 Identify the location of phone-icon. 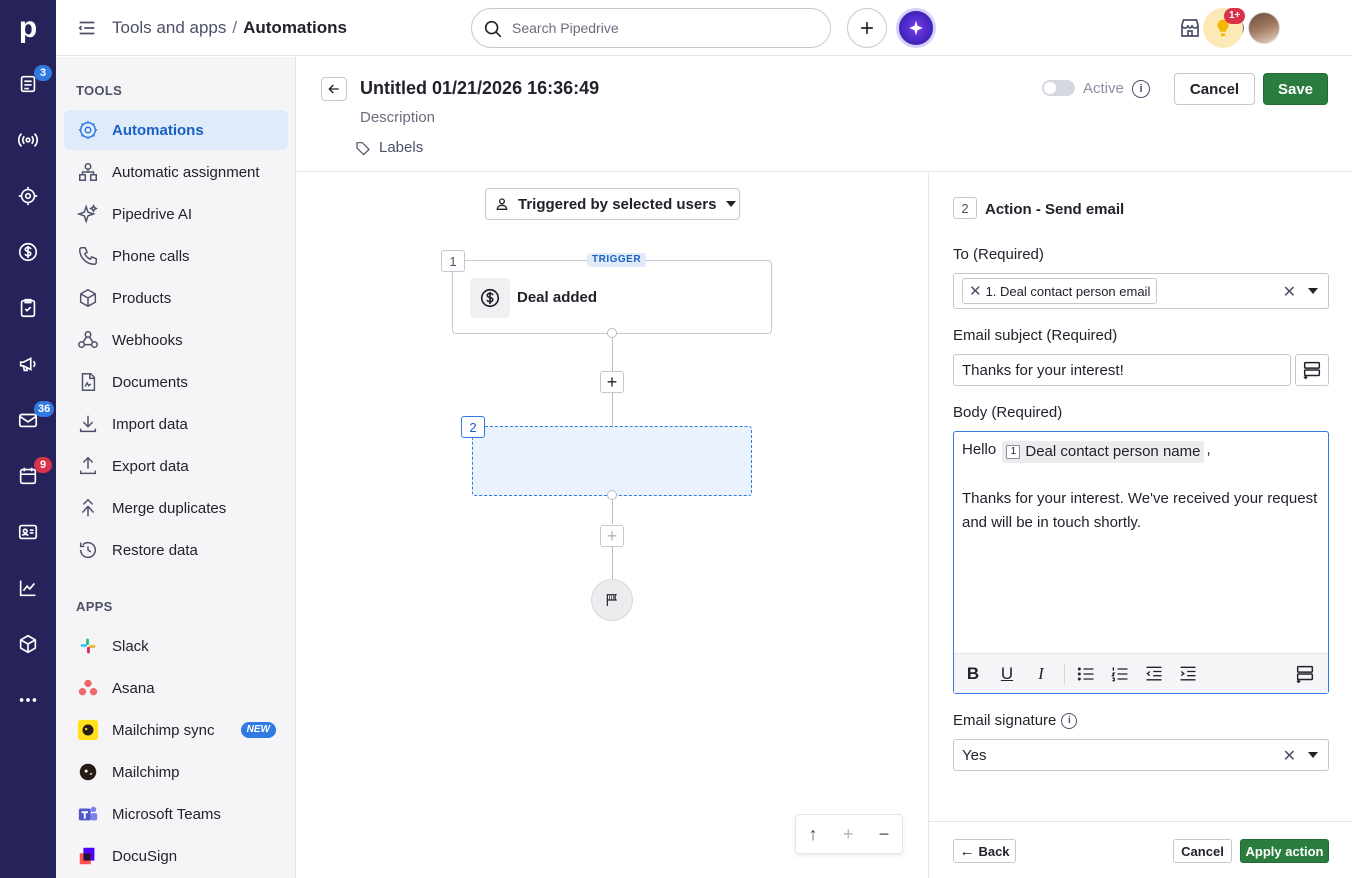
(88, 256).